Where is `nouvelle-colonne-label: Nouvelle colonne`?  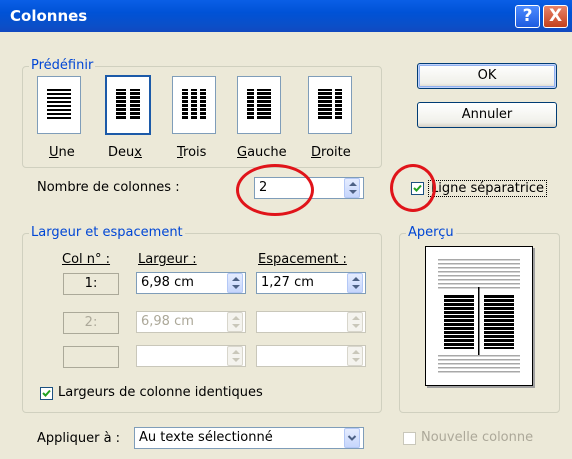 nouvelle-colonne-label: Nouvelle colonne is located at coordinates (477, 437).